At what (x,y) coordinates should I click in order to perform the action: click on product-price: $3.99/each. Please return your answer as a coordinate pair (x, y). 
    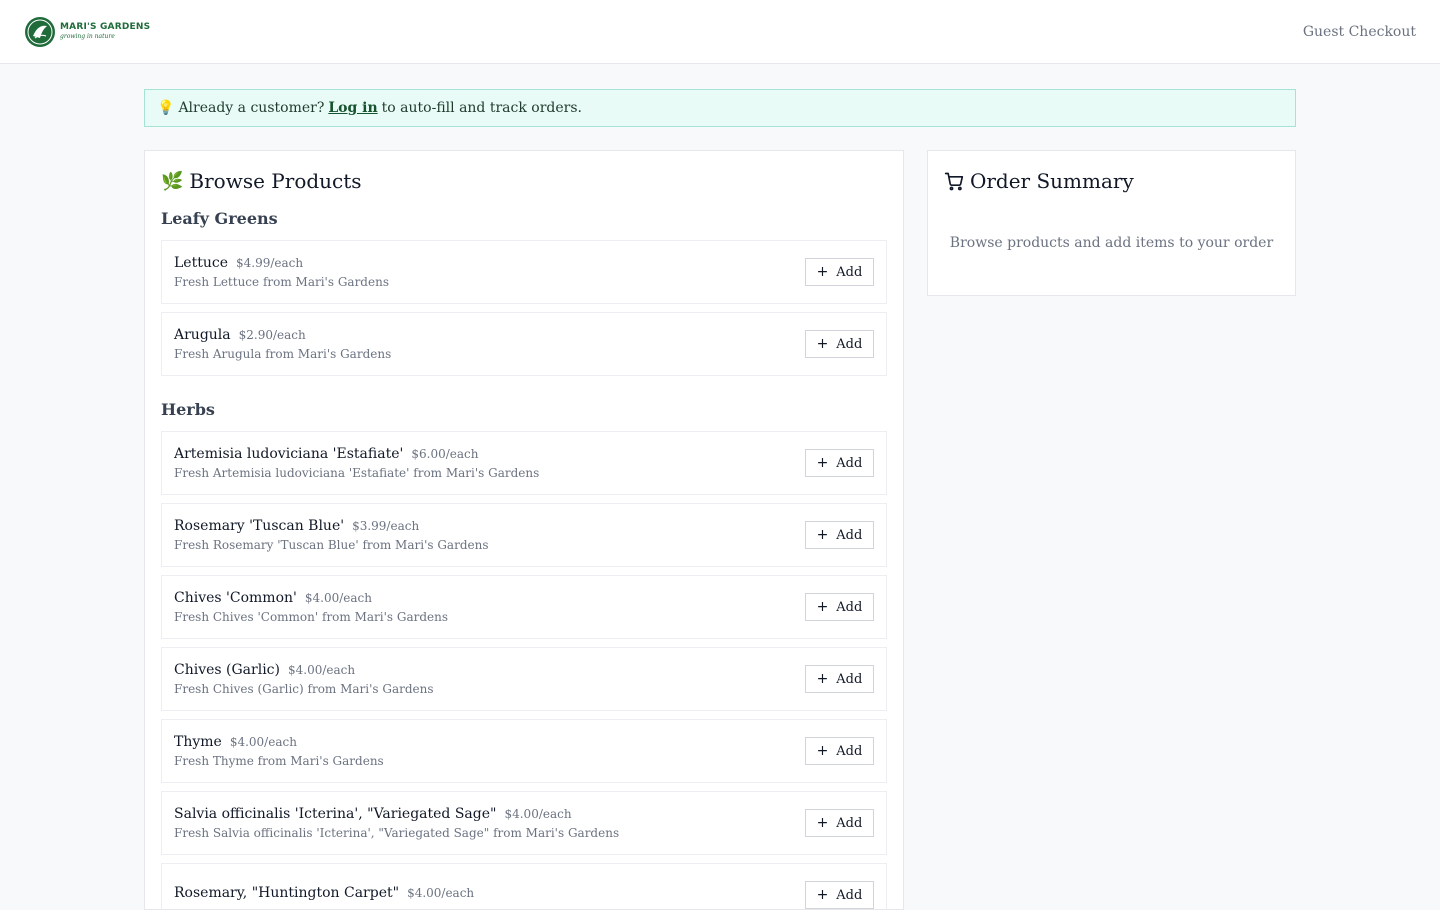
    Looking at the image, I should click on (386, 526).